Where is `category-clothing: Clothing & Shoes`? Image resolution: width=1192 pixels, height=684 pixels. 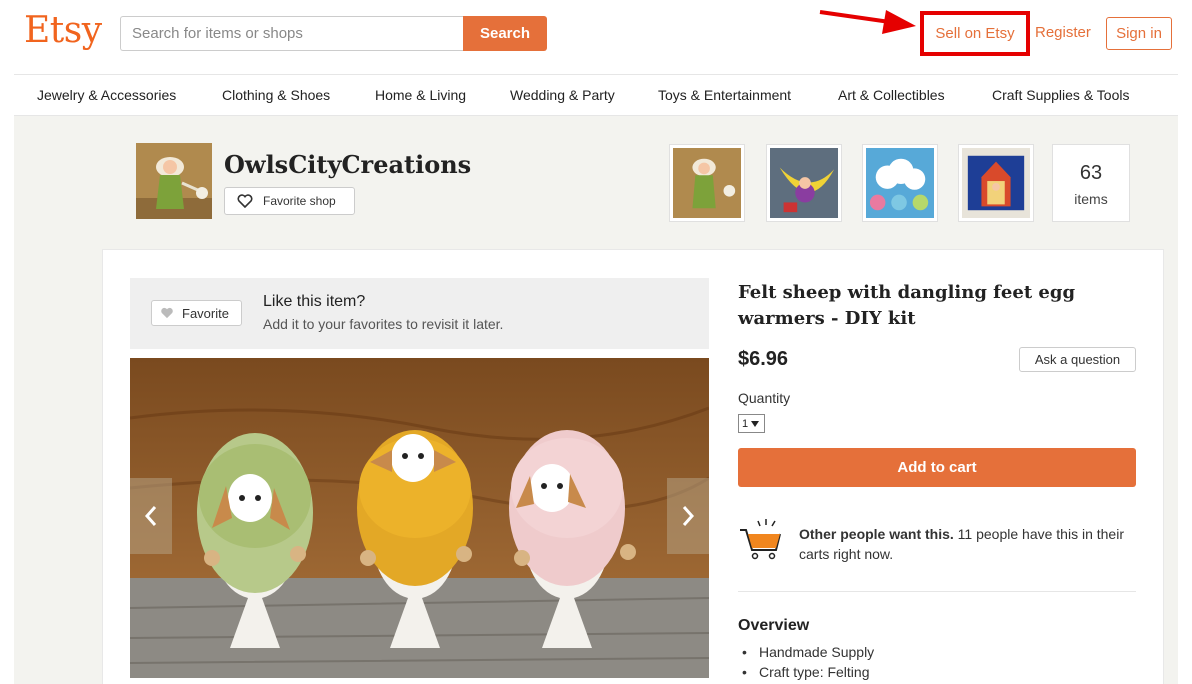 category-clothing: Clothing & Shoes is located at coordinates (276, 95).